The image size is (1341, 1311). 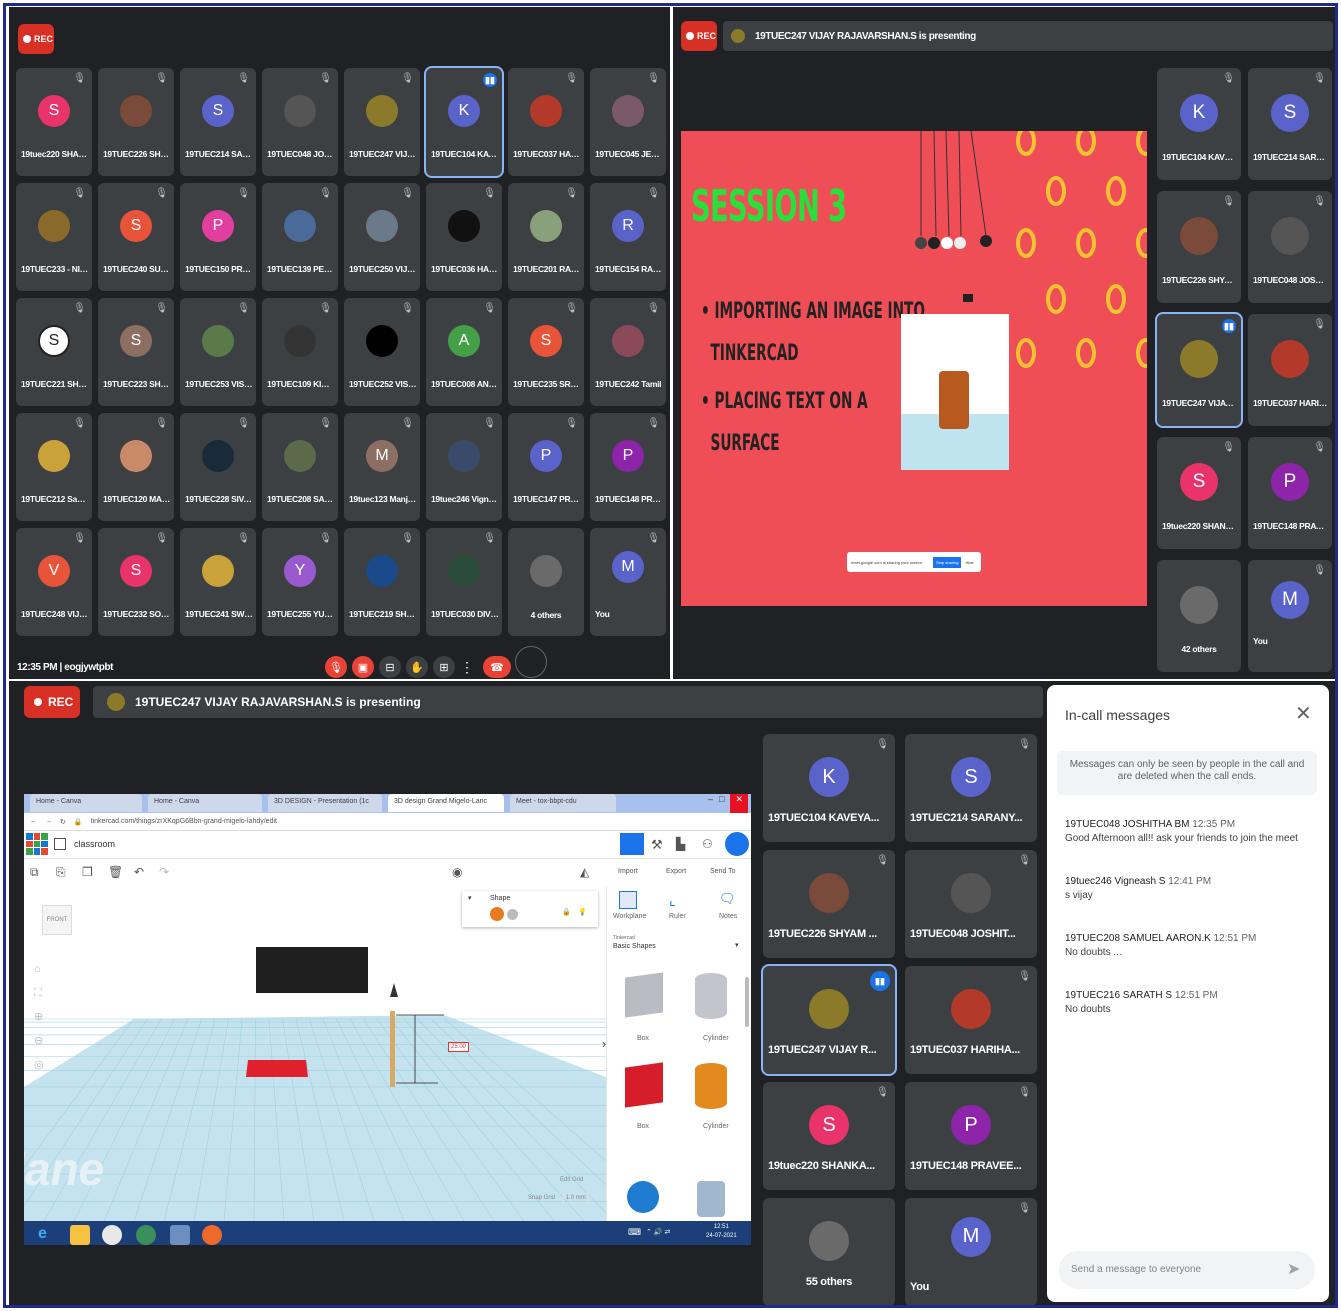 I want to click on participant-tile: 42 others, so click(x=1199, y=616).